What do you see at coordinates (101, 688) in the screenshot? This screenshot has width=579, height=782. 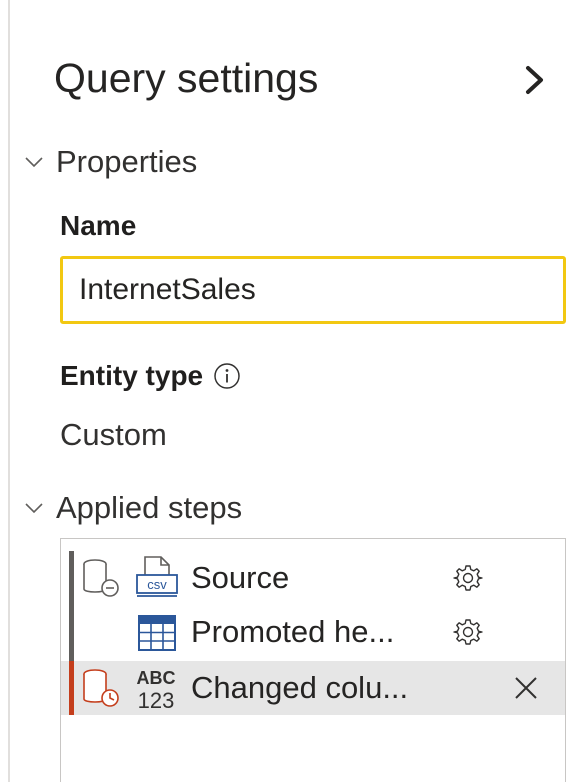 I see `step-history-icon` at bounding box center [101, 688].